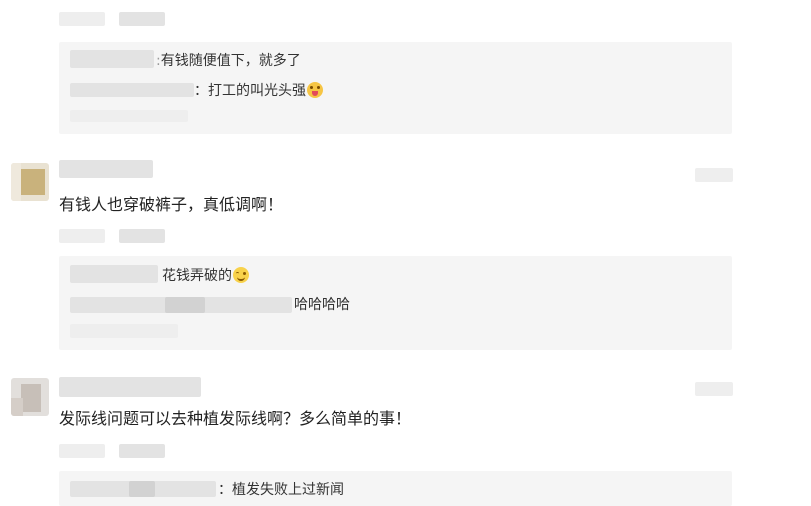 This screenshot has height=506, width=811. What do you see at coordinates (322, 305) in the screenshot?
I see `reply-text: 哈哈哈哈` at bounding box center [322, 305].